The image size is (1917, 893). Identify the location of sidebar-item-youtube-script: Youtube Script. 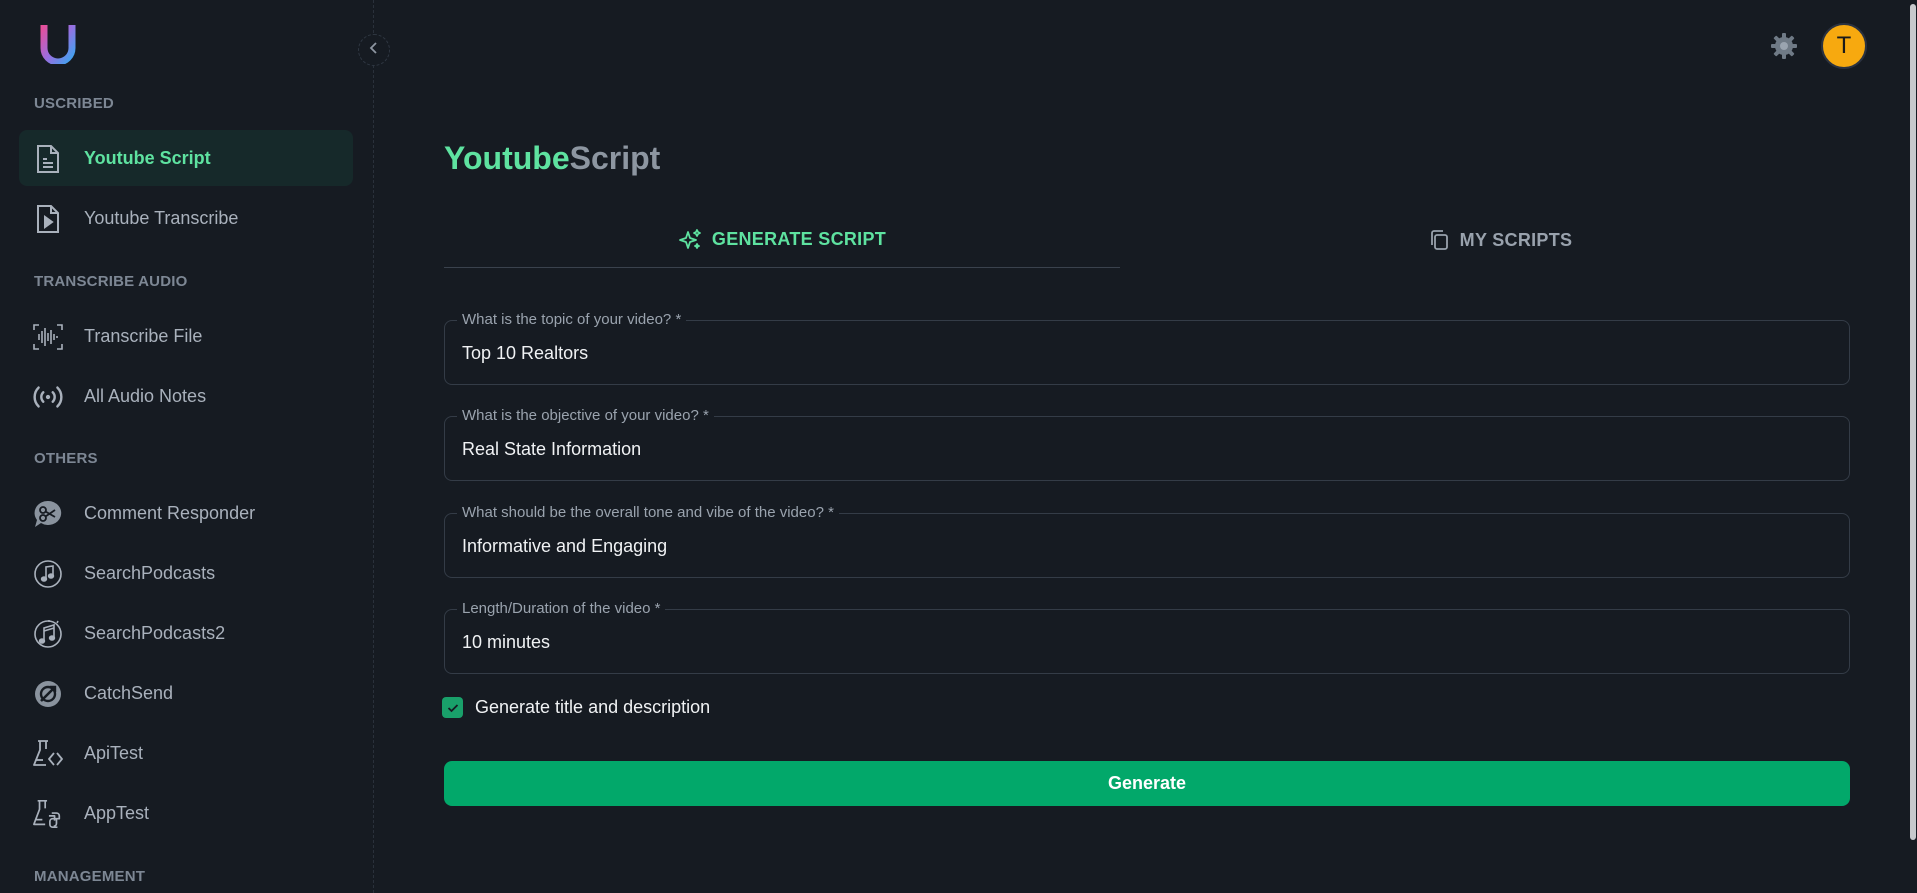
(186, 158).